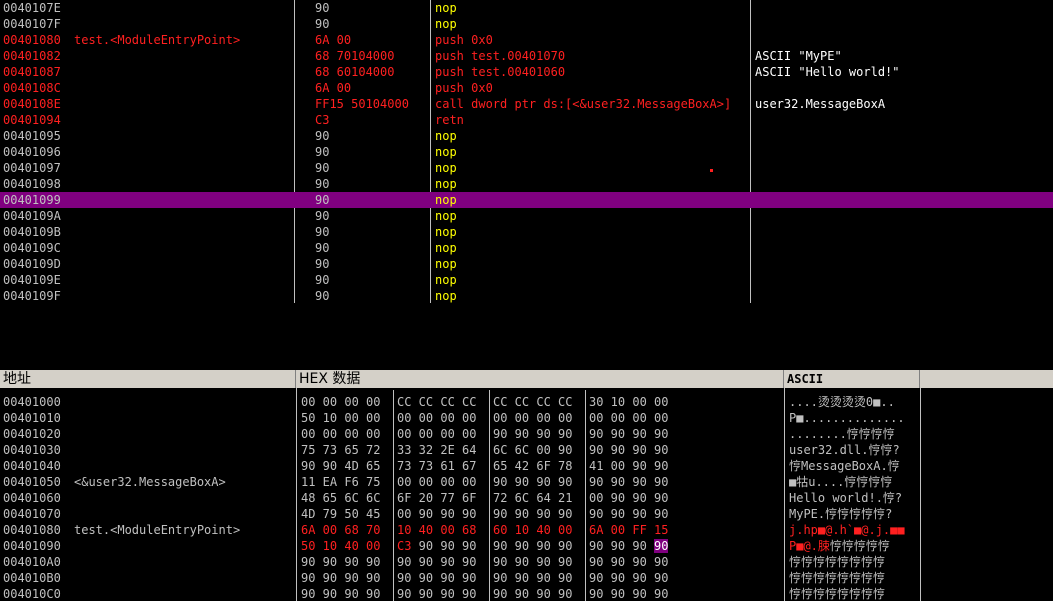 Image resolution: width=1053 pixels, height=601 pixels. Describe the element at coordinates (340, 466) in the screenshot. I see `hex-byte-group: 90 90 4D 65` at that location.